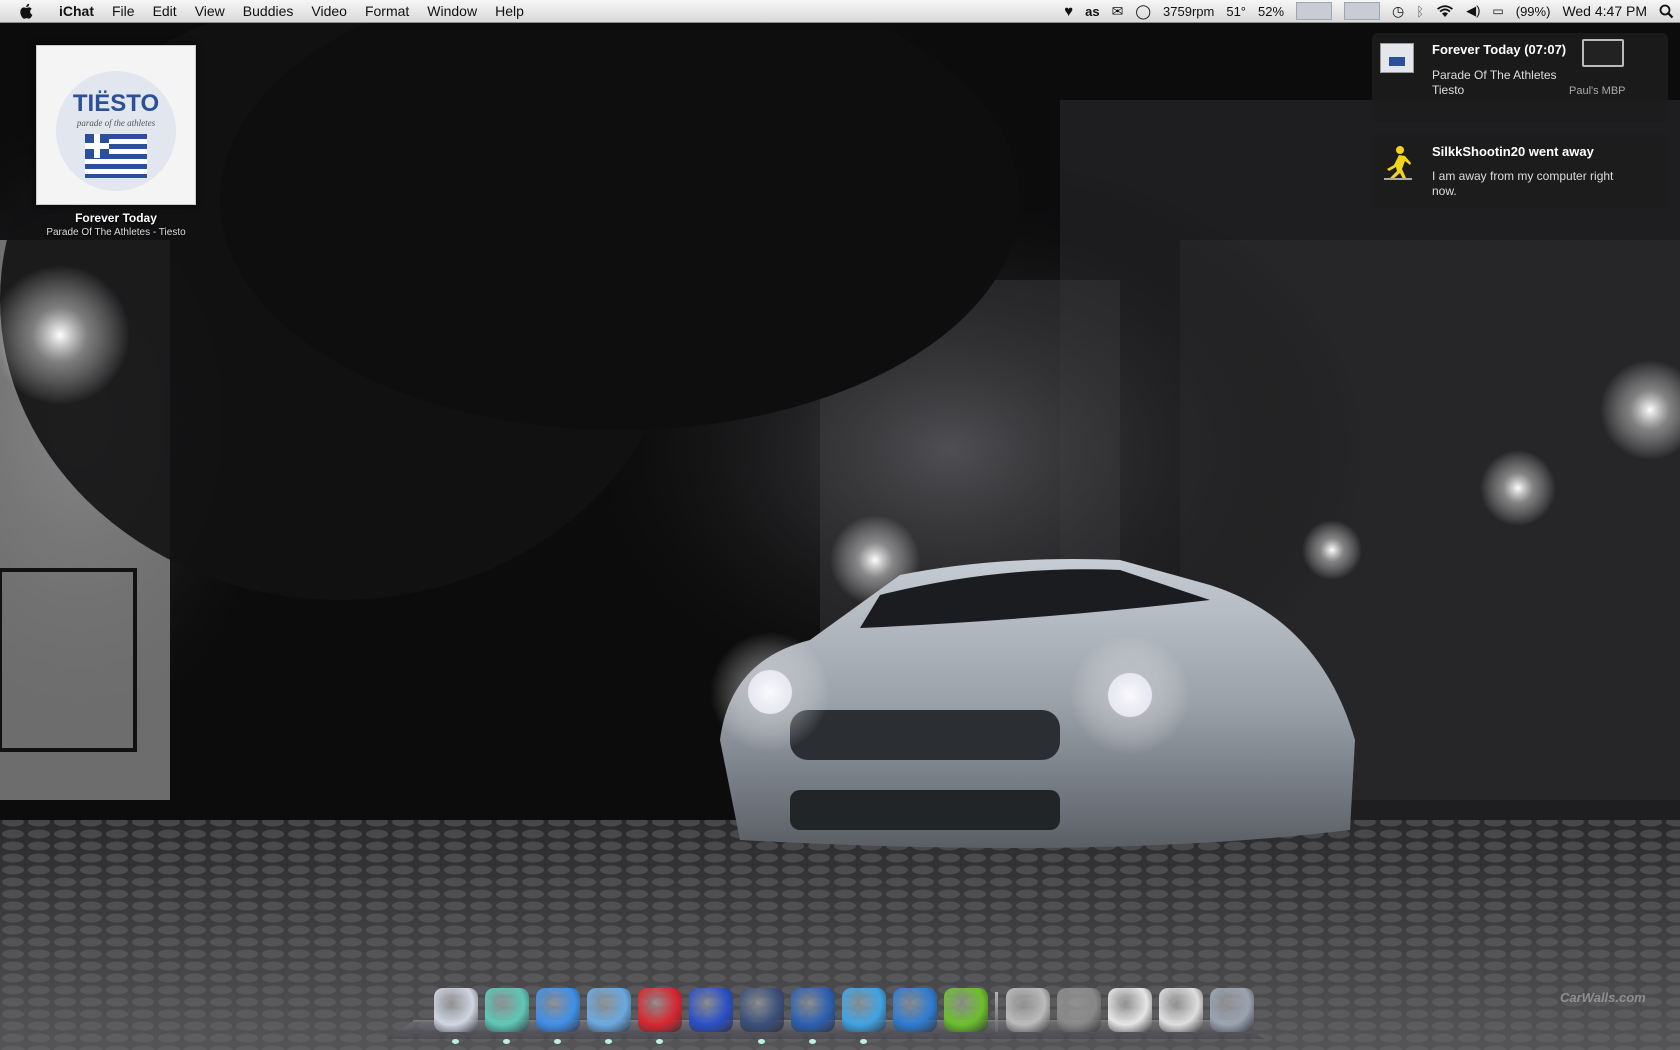 The image size is (1680, 1050). Describe the element at coordinates (210, 11) in the screenshot. I see `menu-view: View` at that location.